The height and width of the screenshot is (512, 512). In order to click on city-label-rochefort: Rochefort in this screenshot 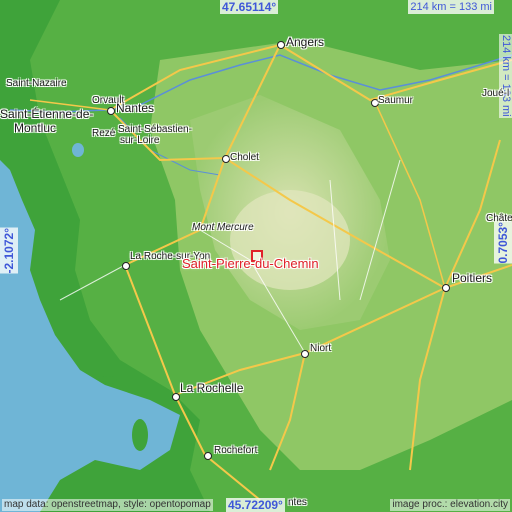, I will do `click(235, 450)`.